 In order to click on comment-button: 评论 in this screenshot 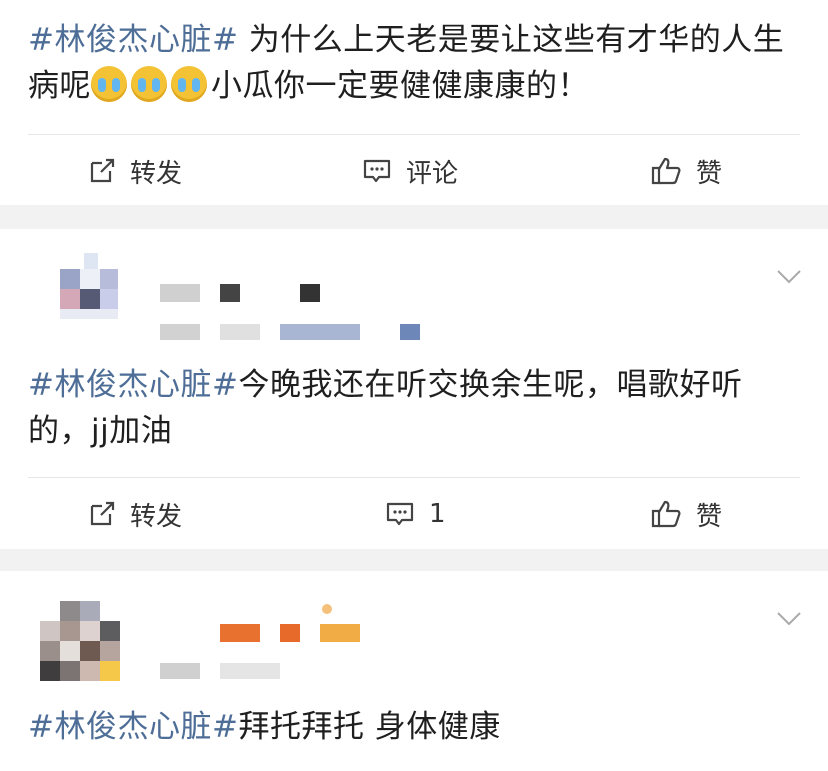, I will do `click(410, 171)`.